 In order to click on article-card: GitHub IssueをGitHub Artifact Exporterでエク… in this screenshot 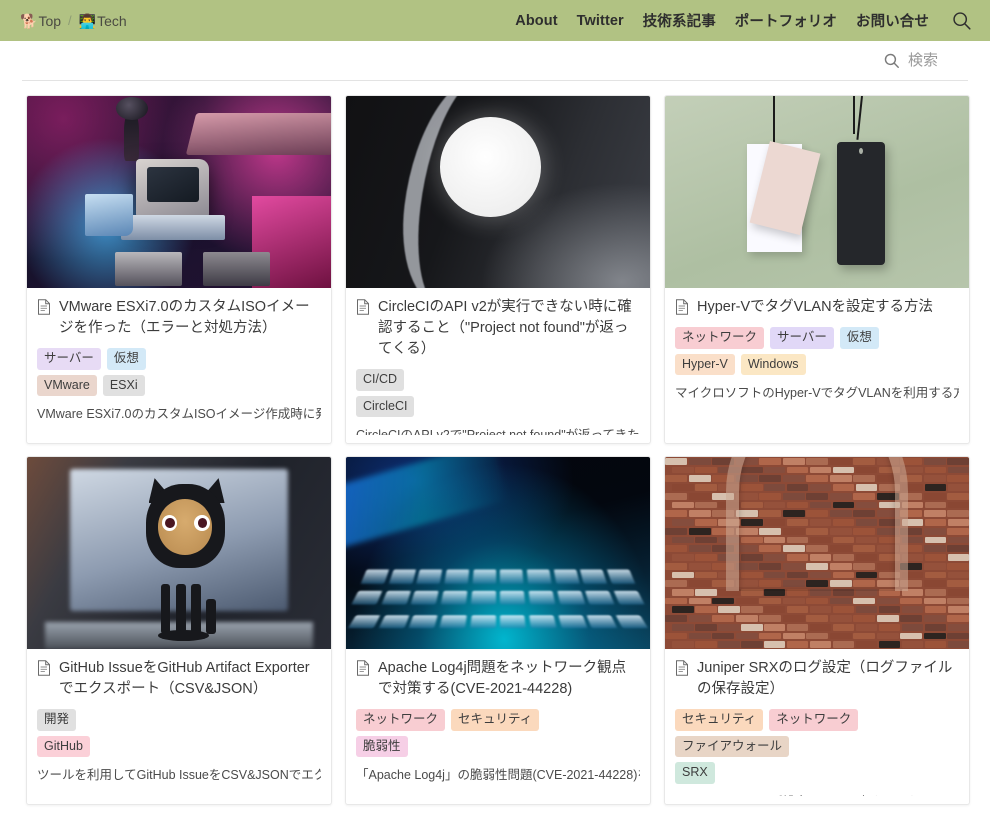, I will do `click(179, 630)`.